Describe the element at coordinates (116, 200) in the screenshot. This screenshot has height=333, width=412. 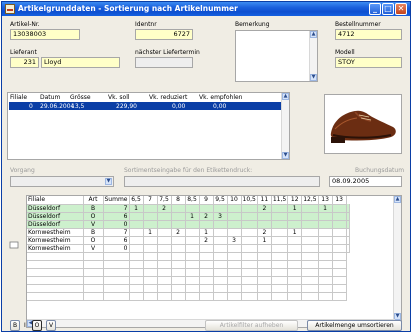
I see `grid-header-cell: Summe` at that location.